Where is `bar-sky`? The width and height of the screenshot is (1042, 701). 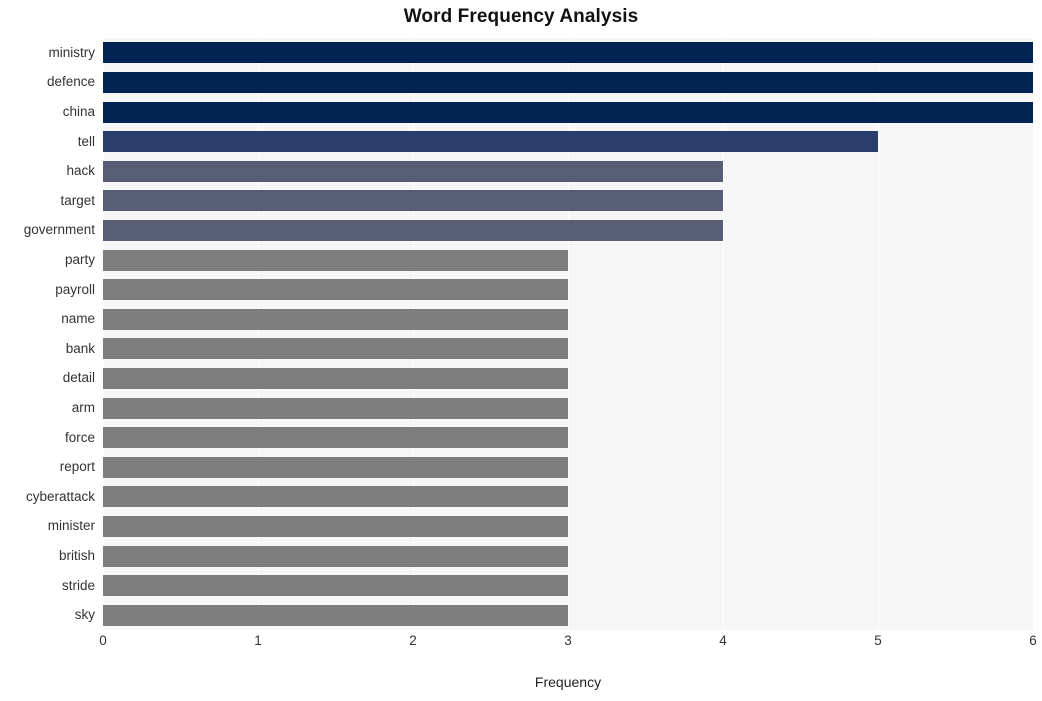 bar-sky is located at coordinates (335, 615).